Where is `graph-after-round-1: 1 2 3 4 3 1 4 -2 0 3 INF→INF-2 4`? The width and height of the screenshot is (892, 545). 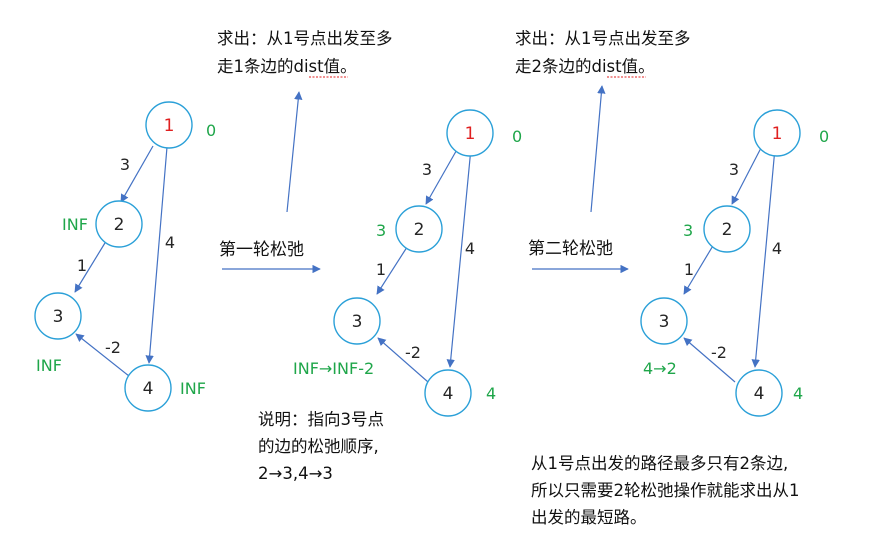 graph-after-round-1: 1 2 3 4 3 1 4 -2 0 3 INF→INF-2 4 is located at coordinates (407, 263).